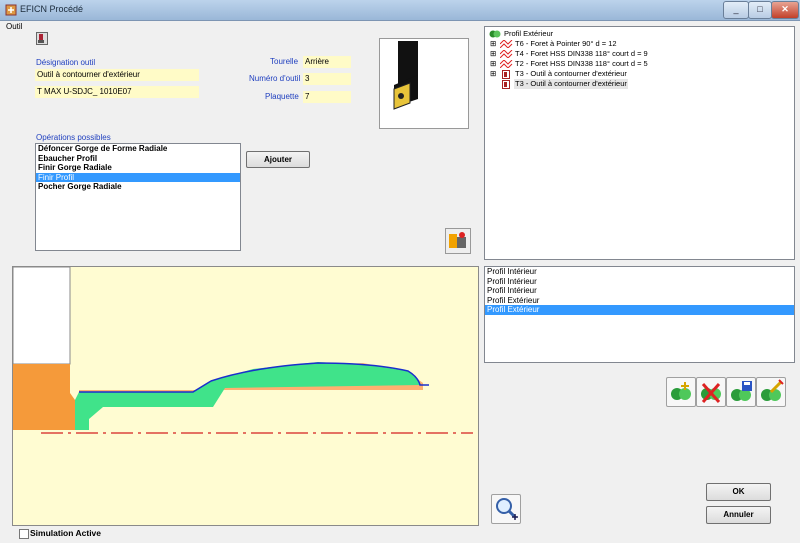 The image size is (800, 543). Describe the element at coordinates (66, 397) in the screenshot. I see `chuck-jaw-step` at that location.